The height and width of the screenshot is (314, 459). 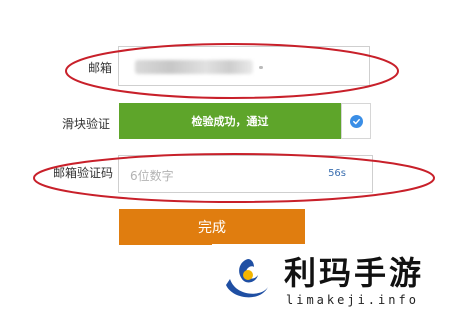 What do you see at coordinates (354, 273) in the screenshot?
I see `watermark-title: 利玛手游` at bounding box center [354, 273].